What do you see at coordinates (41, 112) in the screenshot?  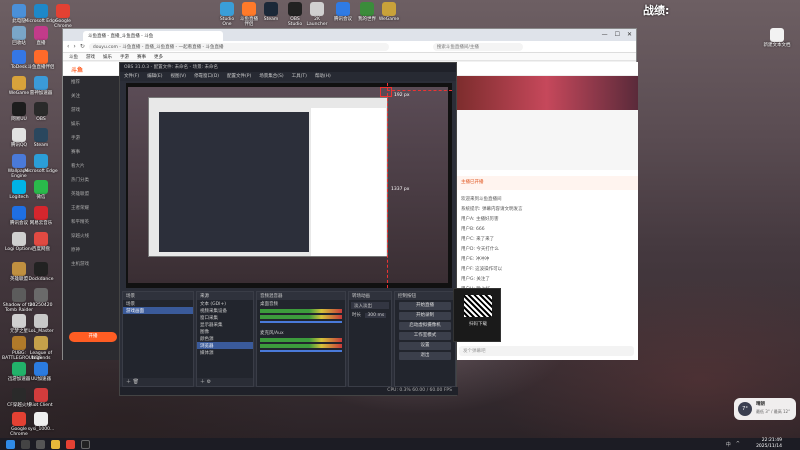 I see `desktop-icon: OBS` at bounding box center [41, 112].